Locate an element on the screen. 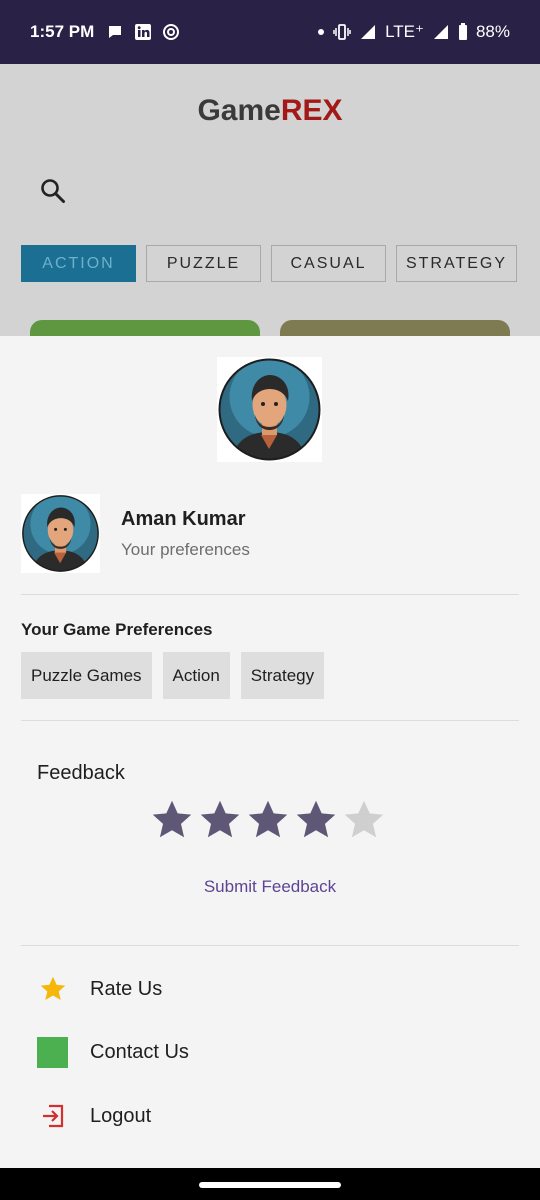 The width and height of the screenshot is (540, 1200). app-title-rex: REX is located at coordinates (311, 110).